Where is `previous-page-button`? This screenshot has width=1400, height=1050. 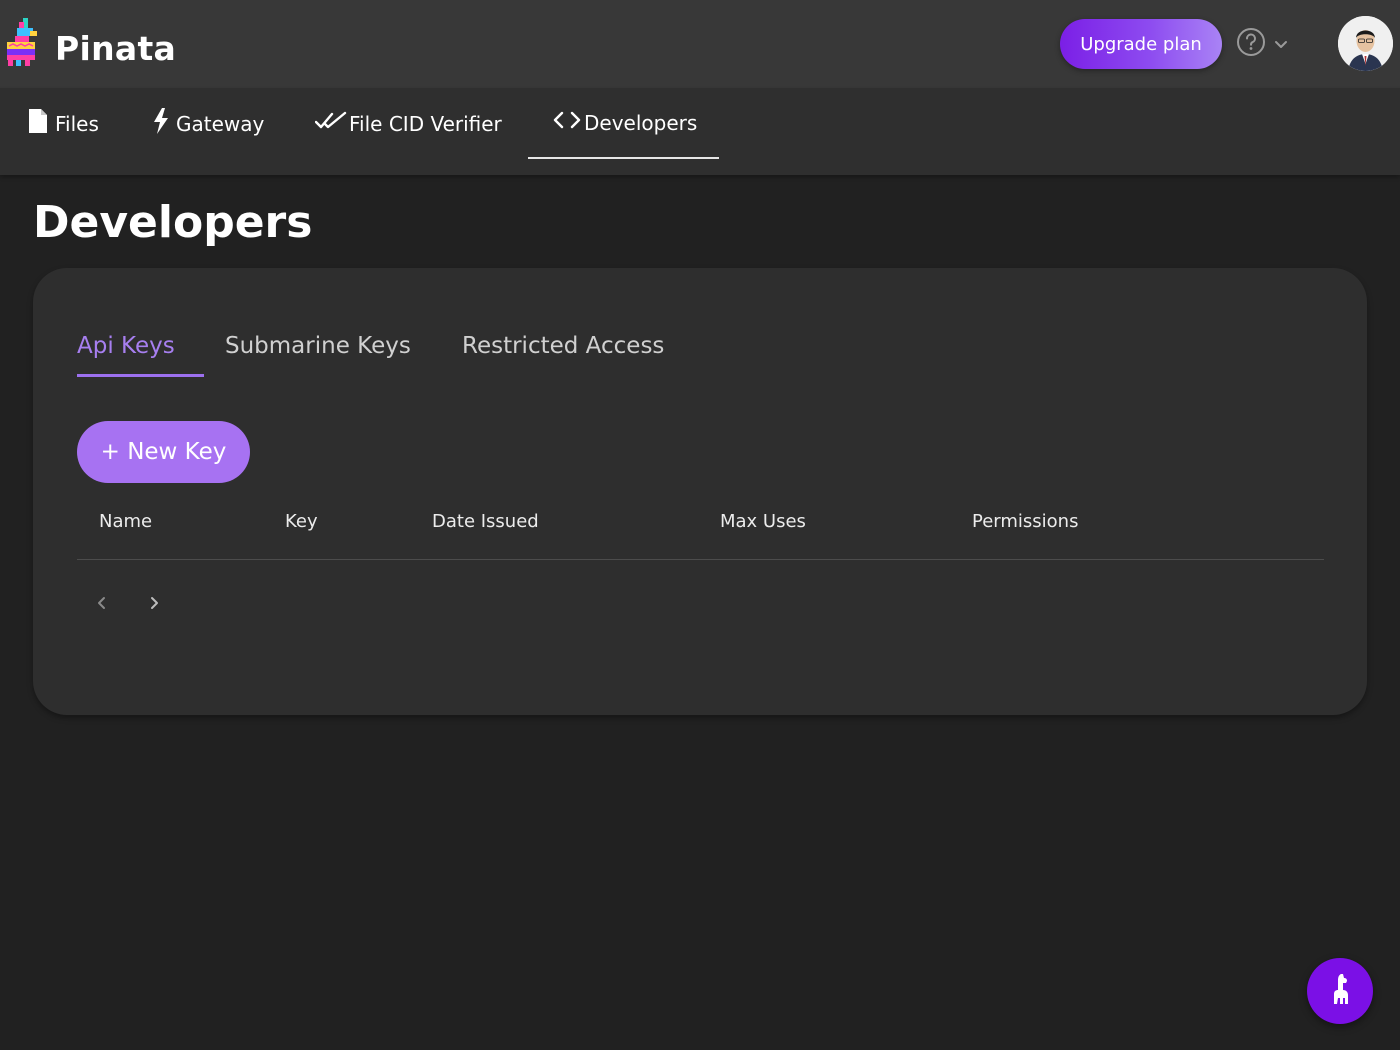 previous-page-button is located at coordinates (102, 604).